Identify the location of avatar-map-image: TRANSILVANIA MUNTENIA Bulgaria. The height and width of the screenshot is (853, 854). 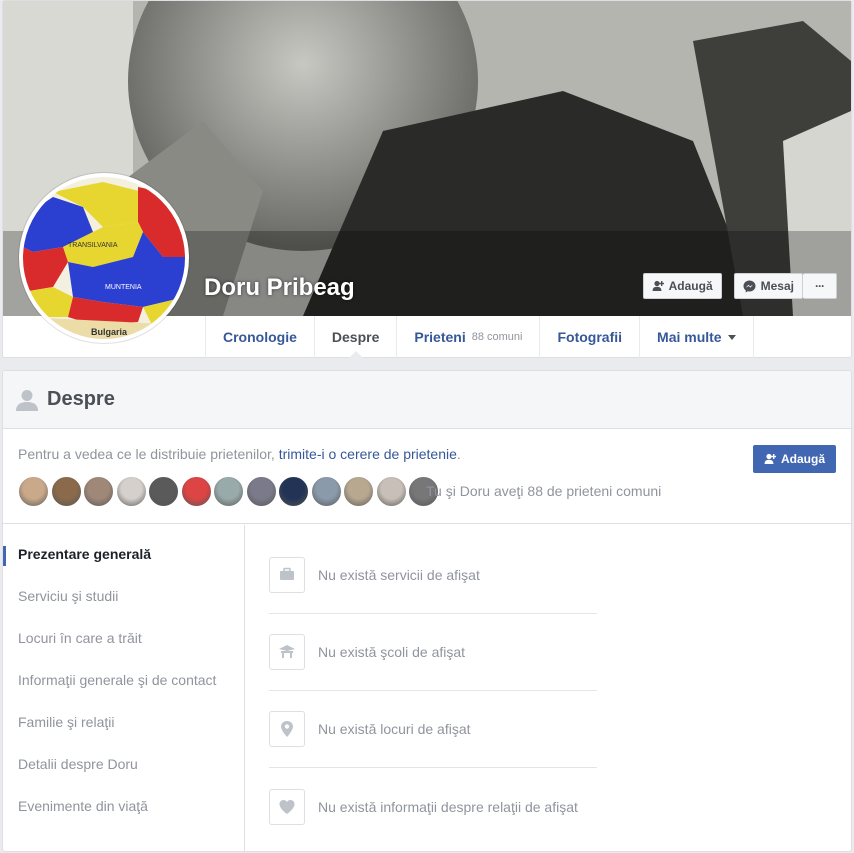
(104, 258).